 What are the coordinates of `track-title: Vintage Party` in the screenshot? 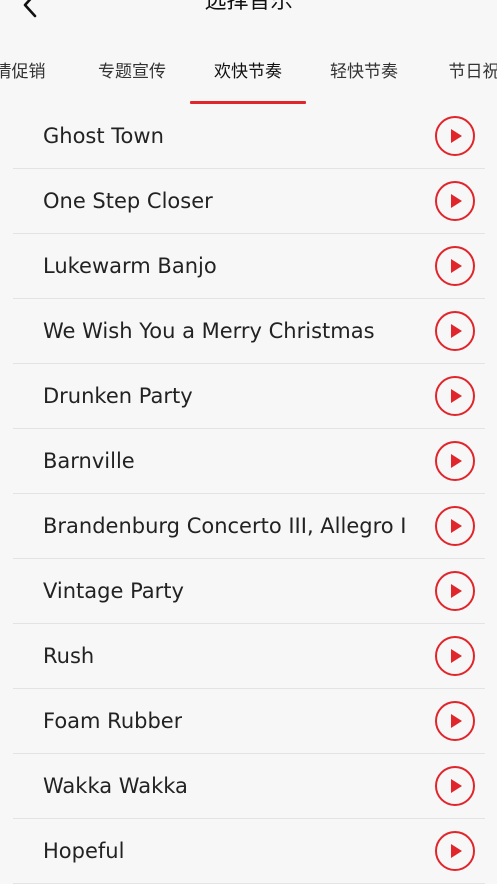 It's located at (113, 591).